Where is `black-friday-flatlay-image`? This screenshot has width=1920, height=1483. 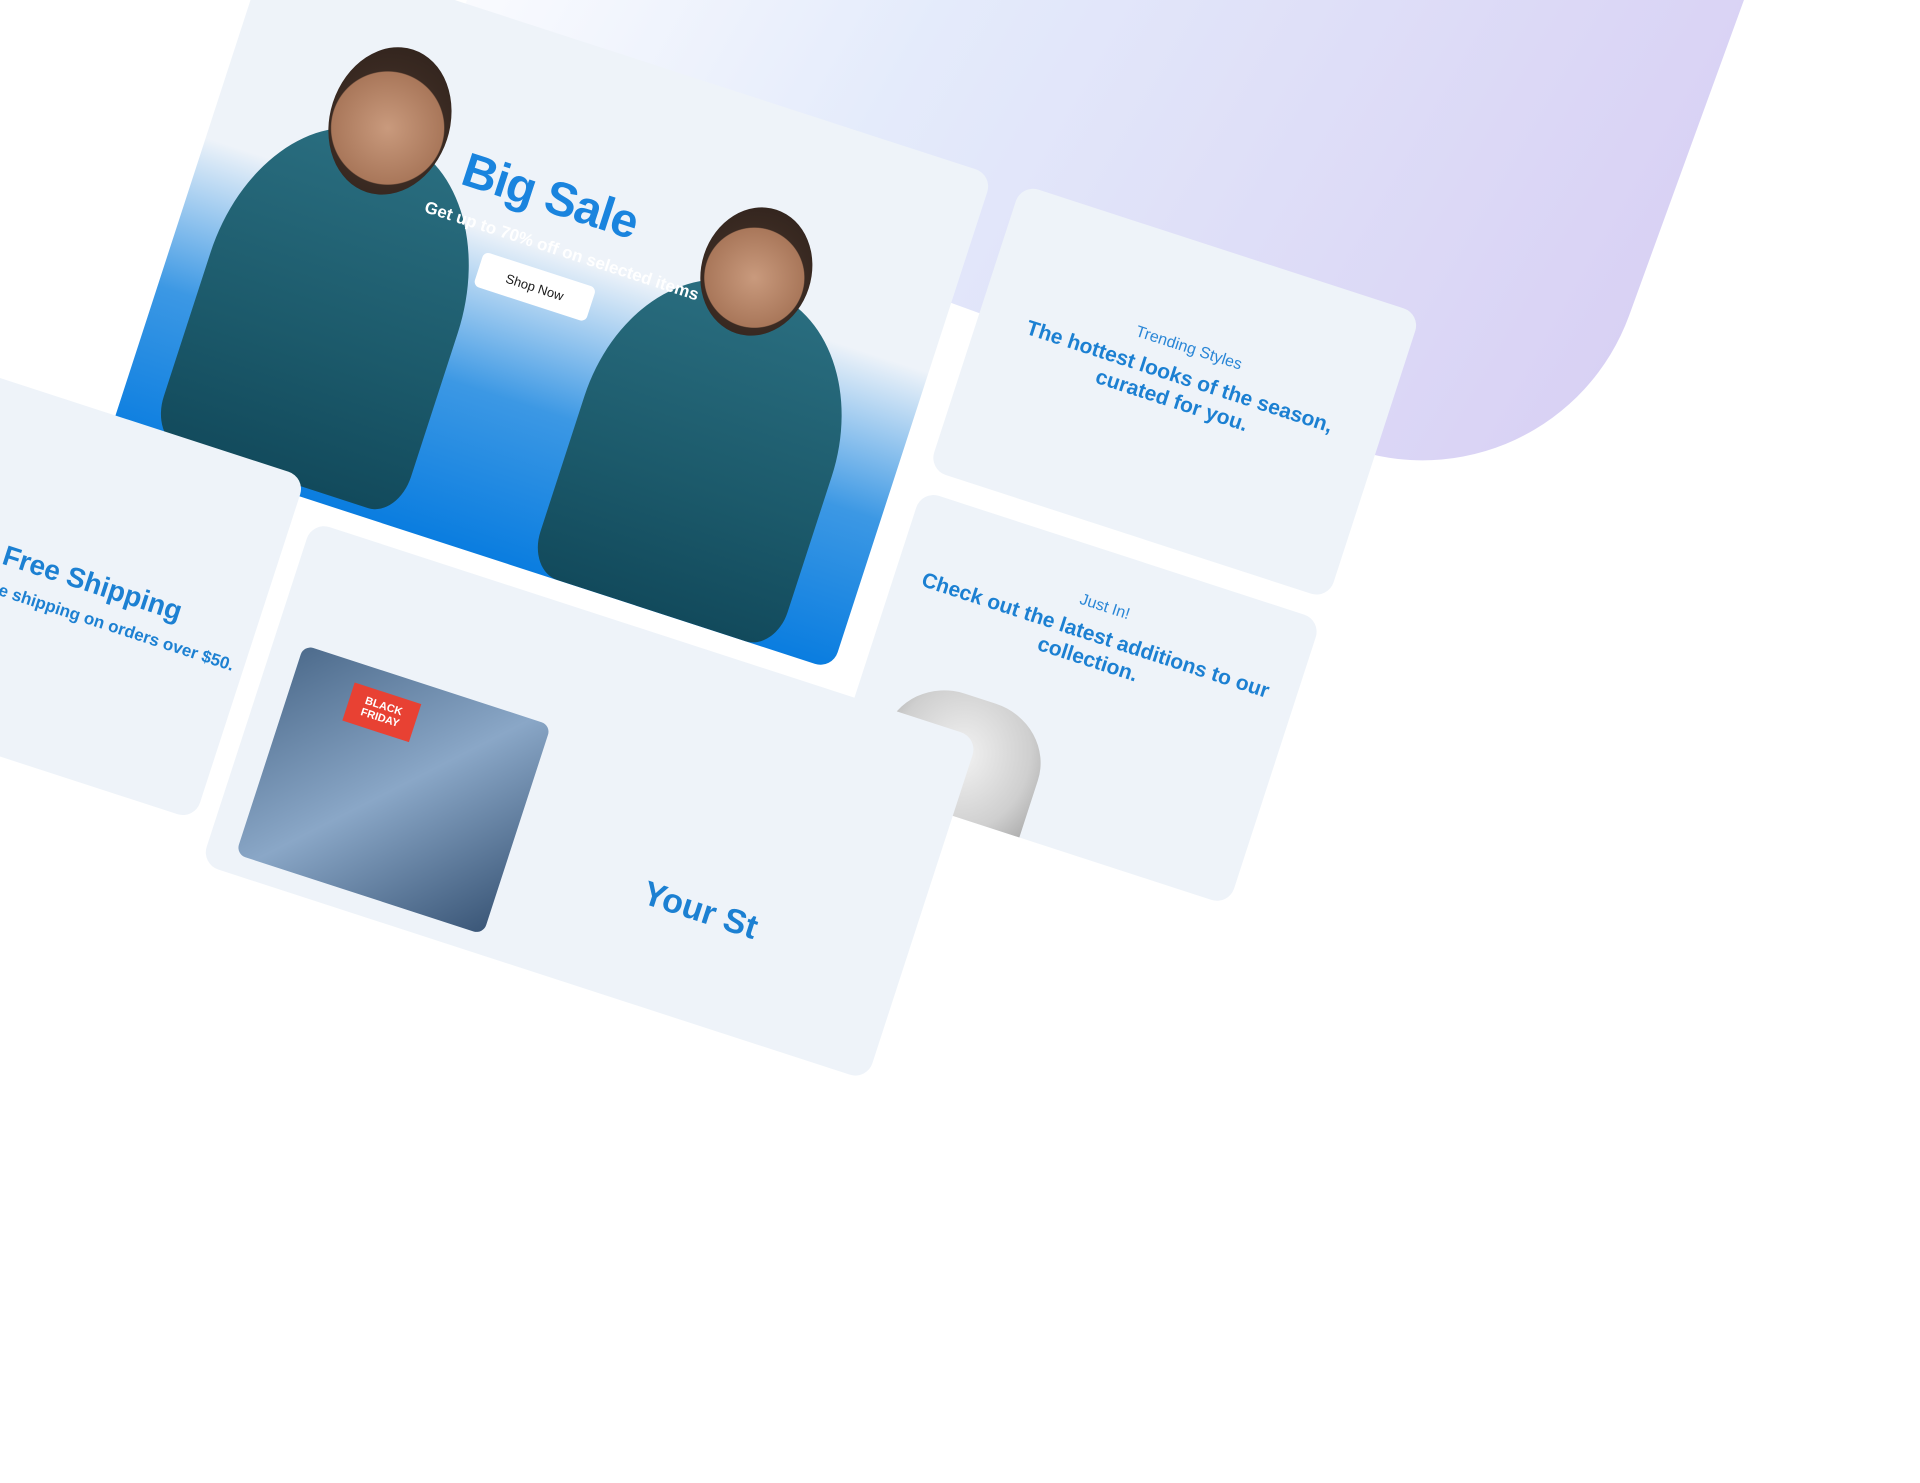
black-friday-flatlay-image is located at coordinates (393, 789).